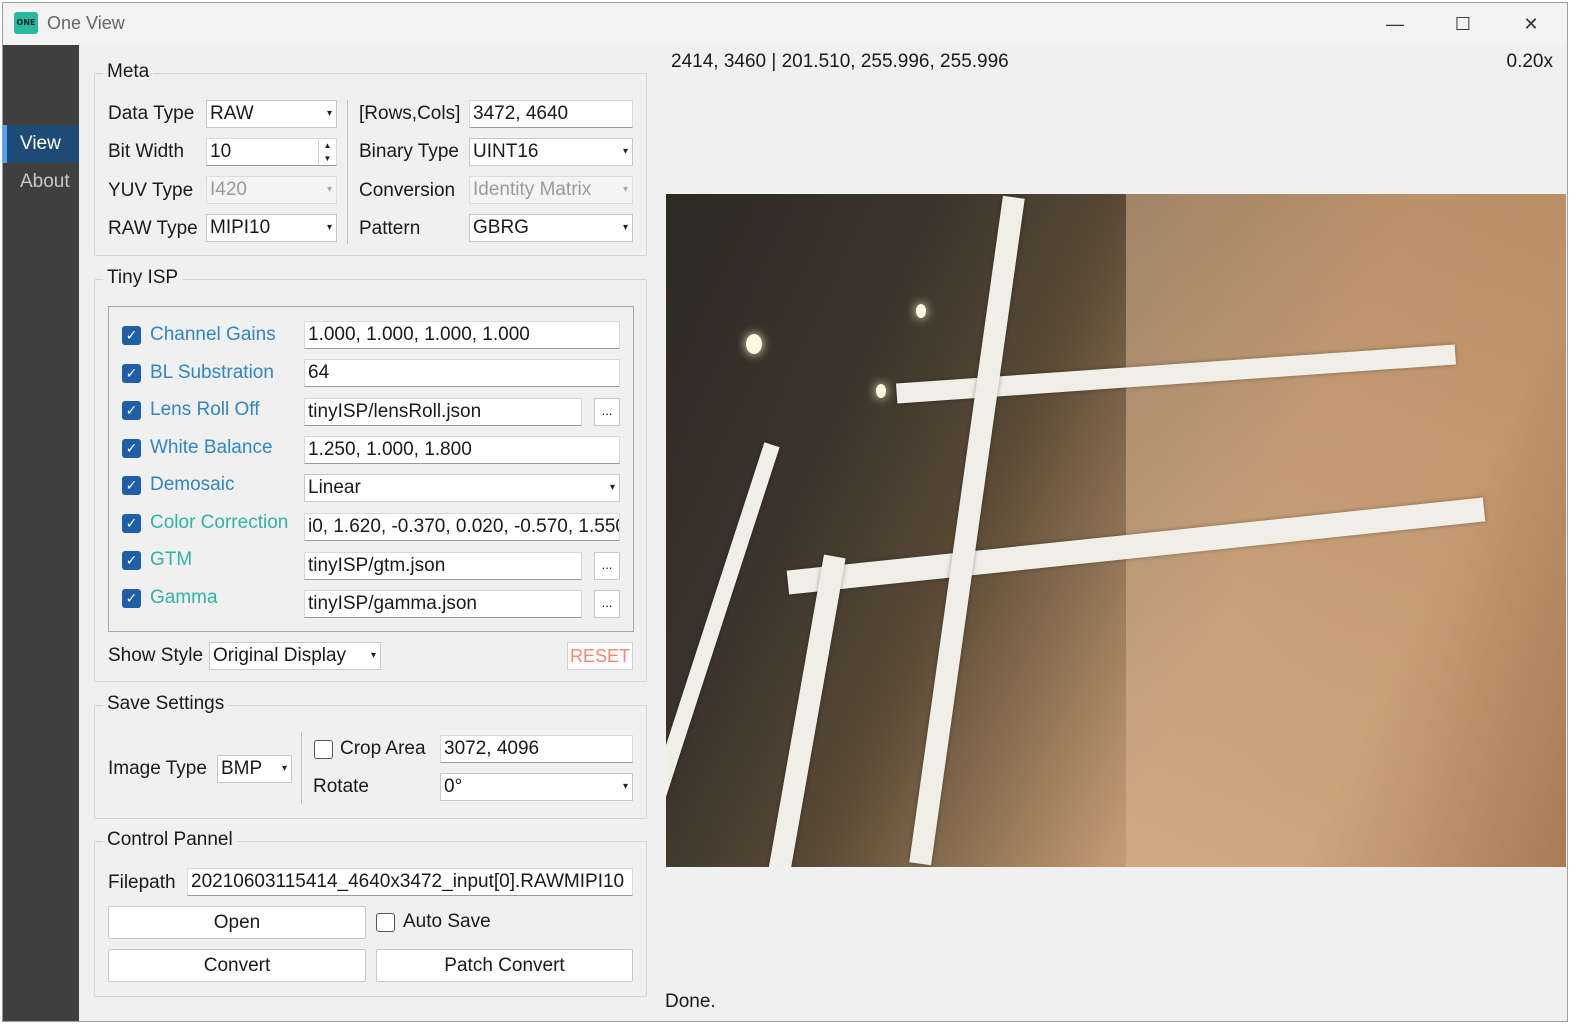 The image size is (1586, 1035). What do you see at coordinates (327, 158) in the screenshot?
I see `spin-down-icon: ▼` at bounding box center [327, 158].